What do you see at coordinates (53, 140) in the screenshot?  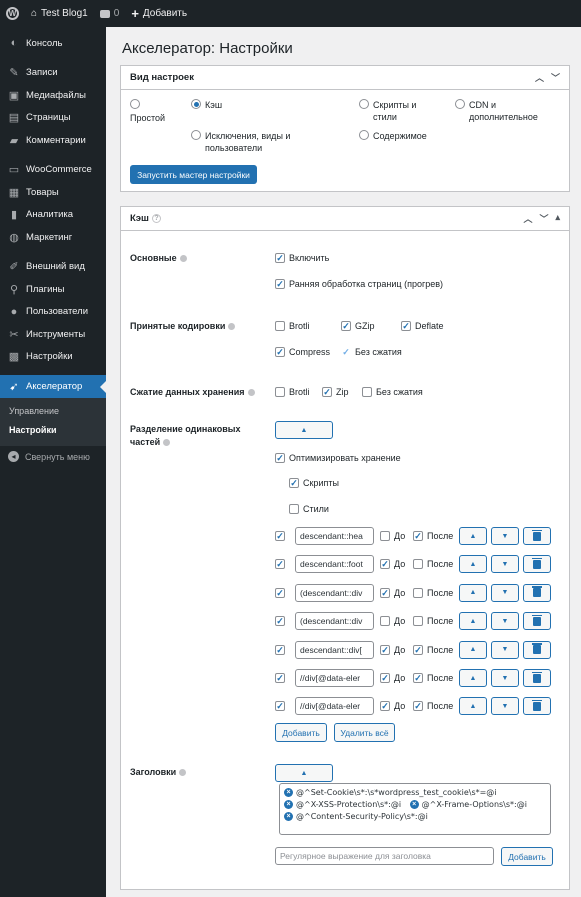 I see `menu-item-comments: ▰ Комментарии` at bounding box center [53, 140].